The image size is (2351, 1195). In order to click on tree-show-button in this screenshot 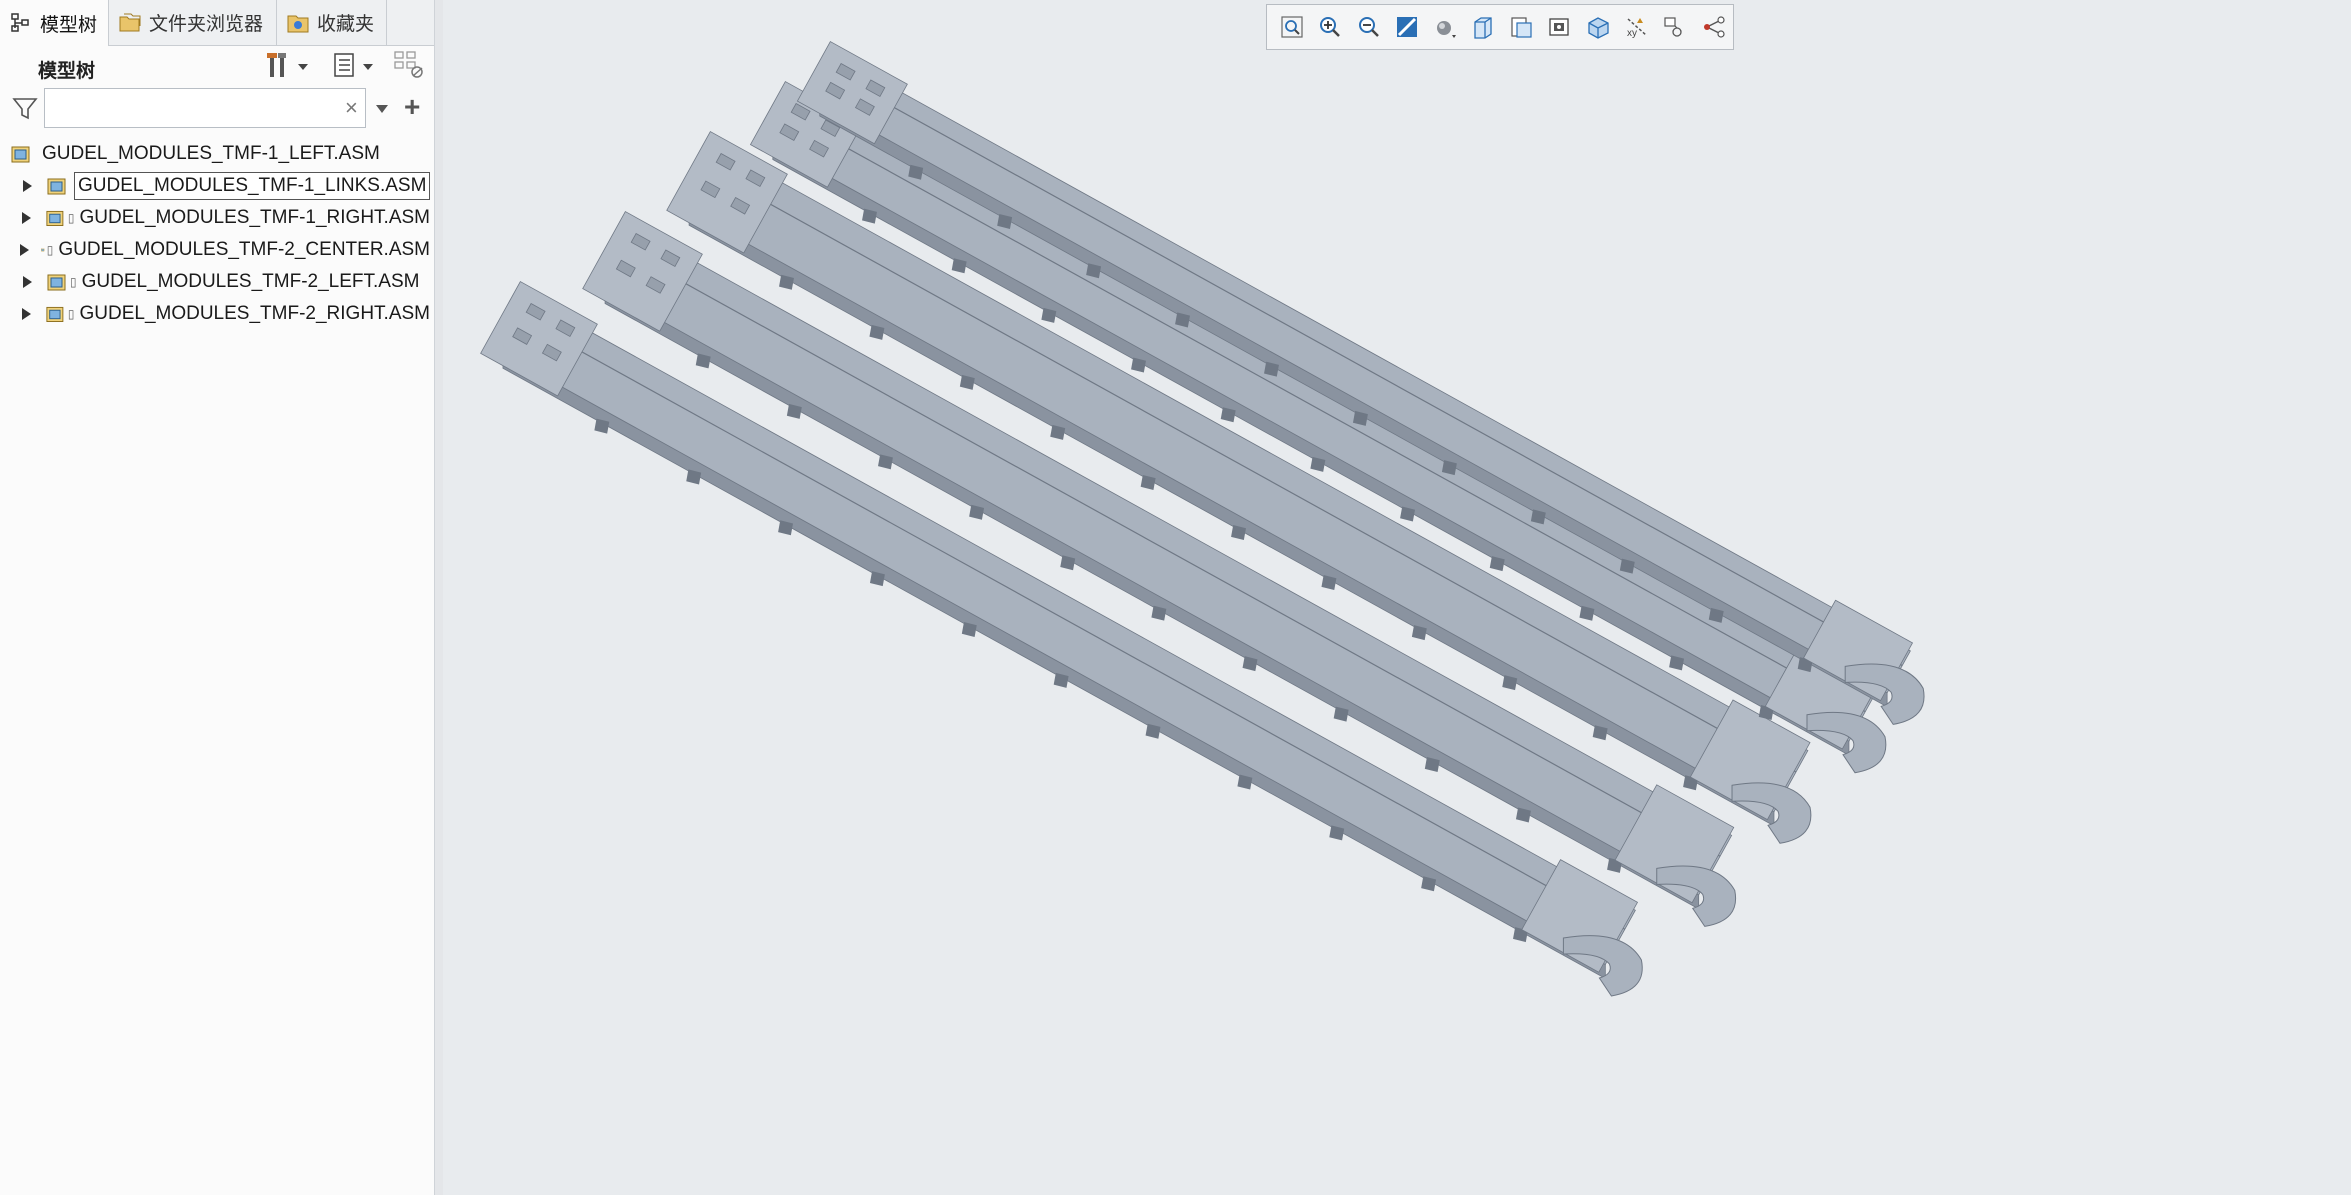, I will do `click(353, 67)`.